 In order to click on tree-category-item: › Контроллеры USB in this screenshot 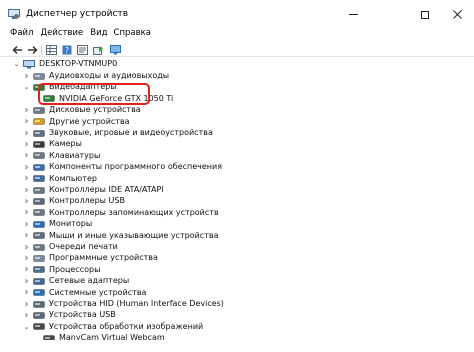, I will do `click(74, 201)`.